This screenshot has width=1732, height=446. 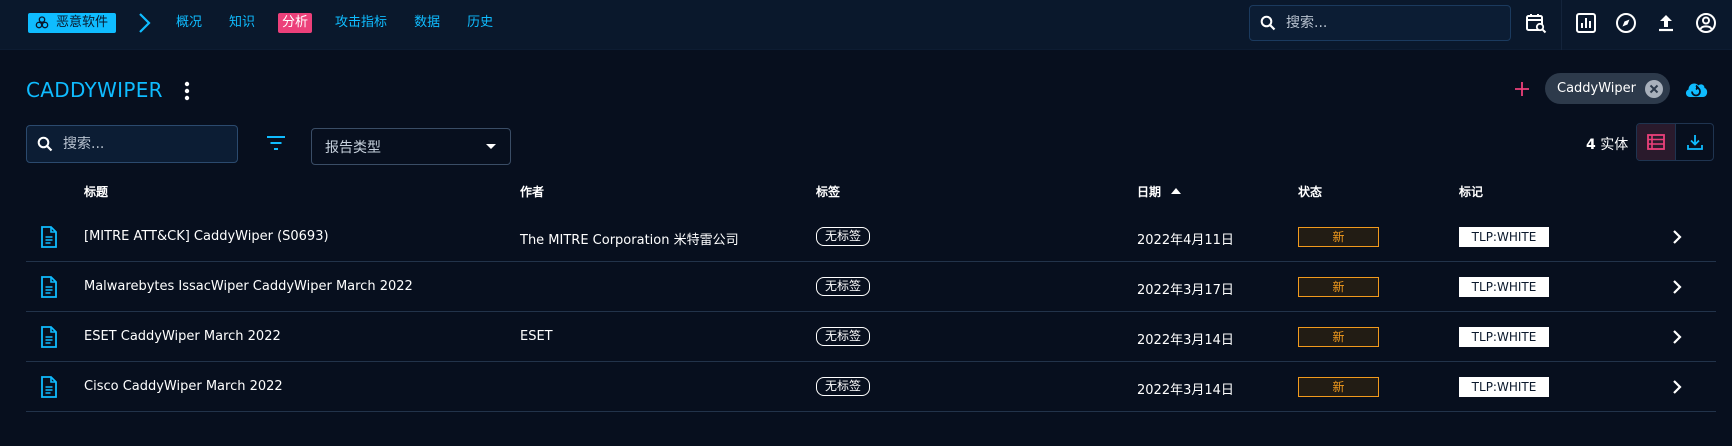 What do you see at coordinates (1185, 240) in the screenshot?
I see `report-date: 2022年4月11日` at bounding box center [1185, 240].